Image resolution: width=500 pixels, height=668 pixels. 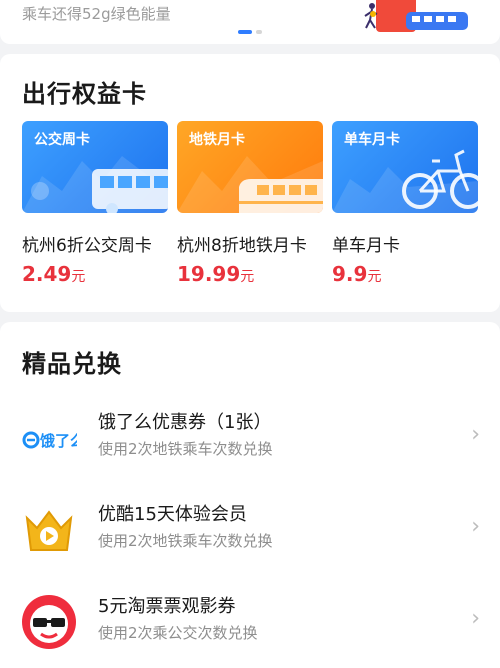 I want to click on top-banner: 乘车还得52g绿色能量, so click(x=250, y=22).